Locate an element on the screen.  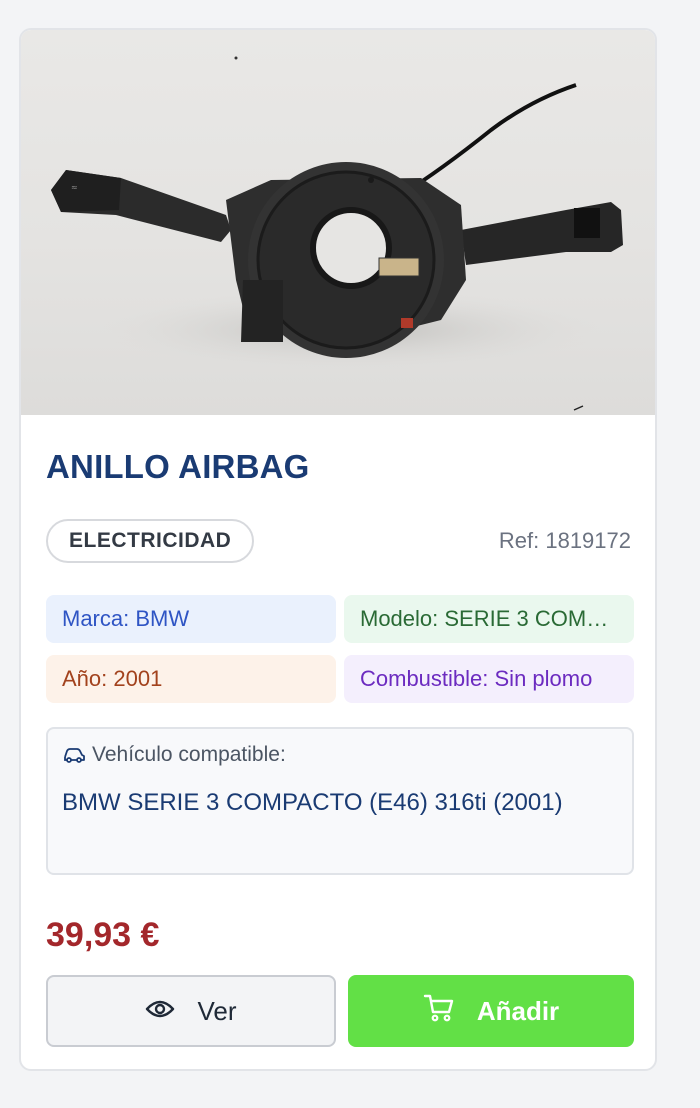
product-title: ANILLO AIRBAG is located at coordinates (178, 467).